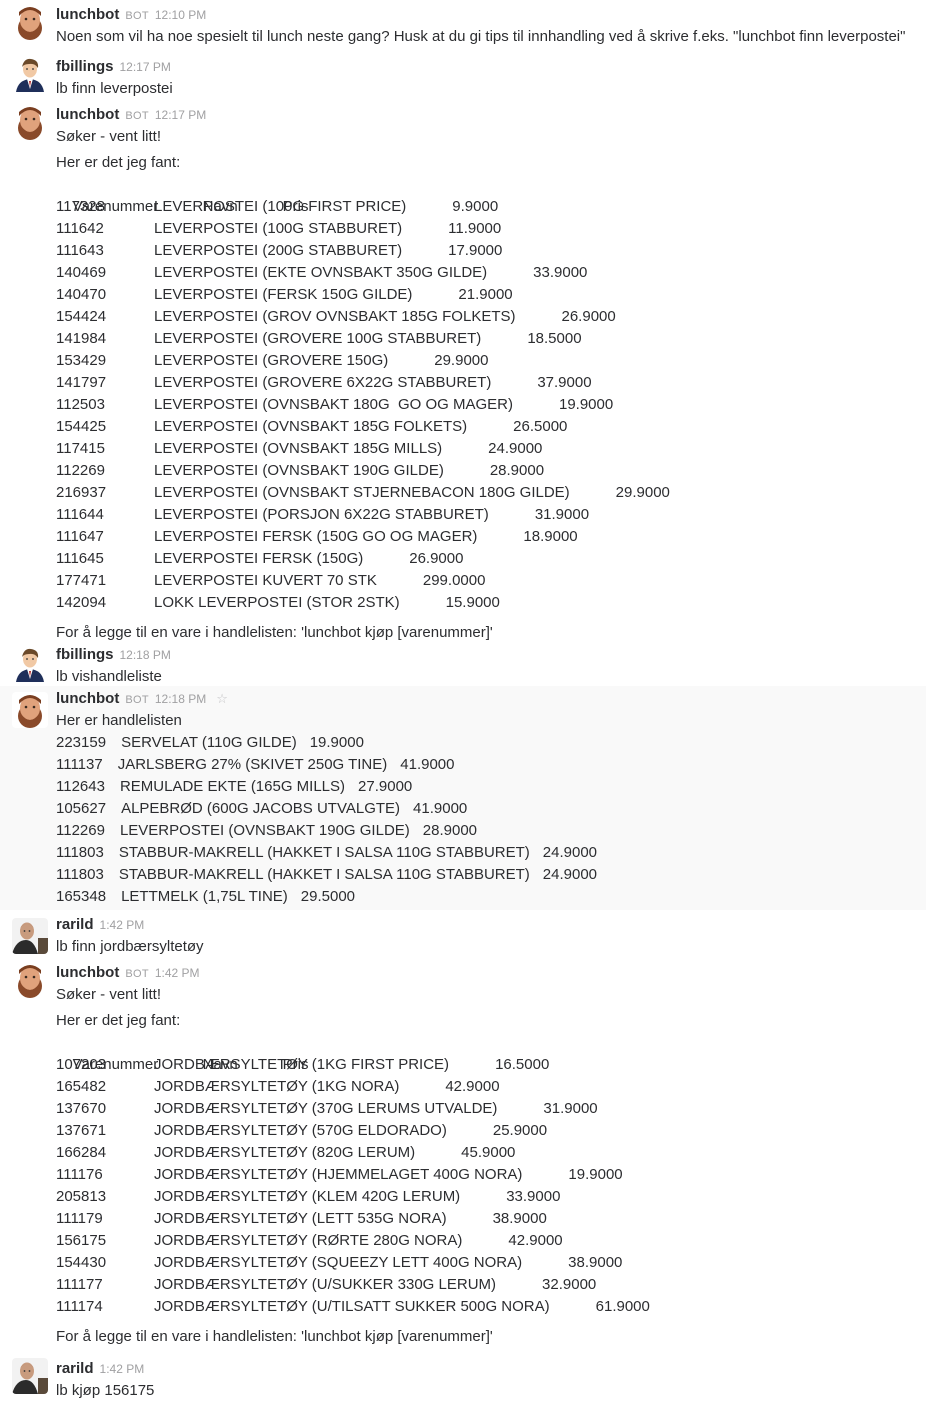  Describe the element at coordinates (81, 382) in the screenshot. I see `item-number: 141797` at that location.